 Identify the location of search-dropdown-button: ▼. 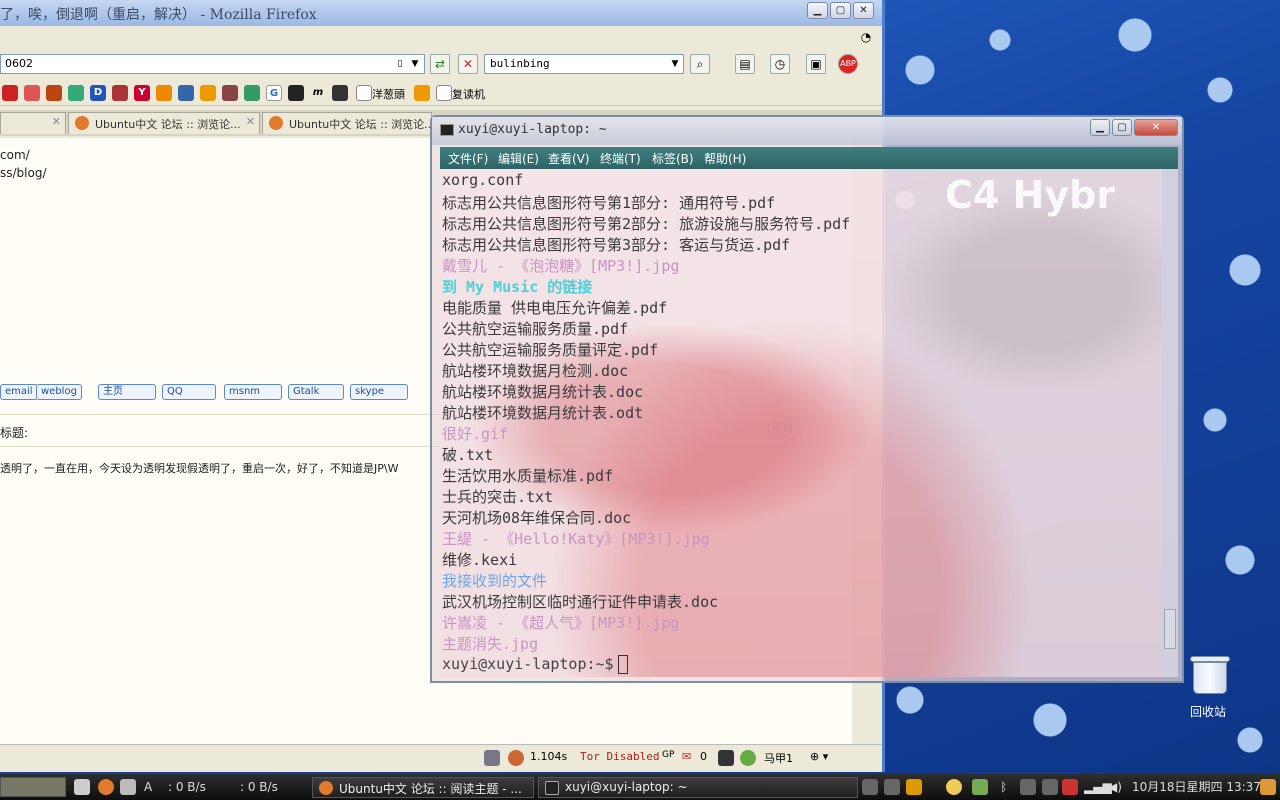
(675, 64).